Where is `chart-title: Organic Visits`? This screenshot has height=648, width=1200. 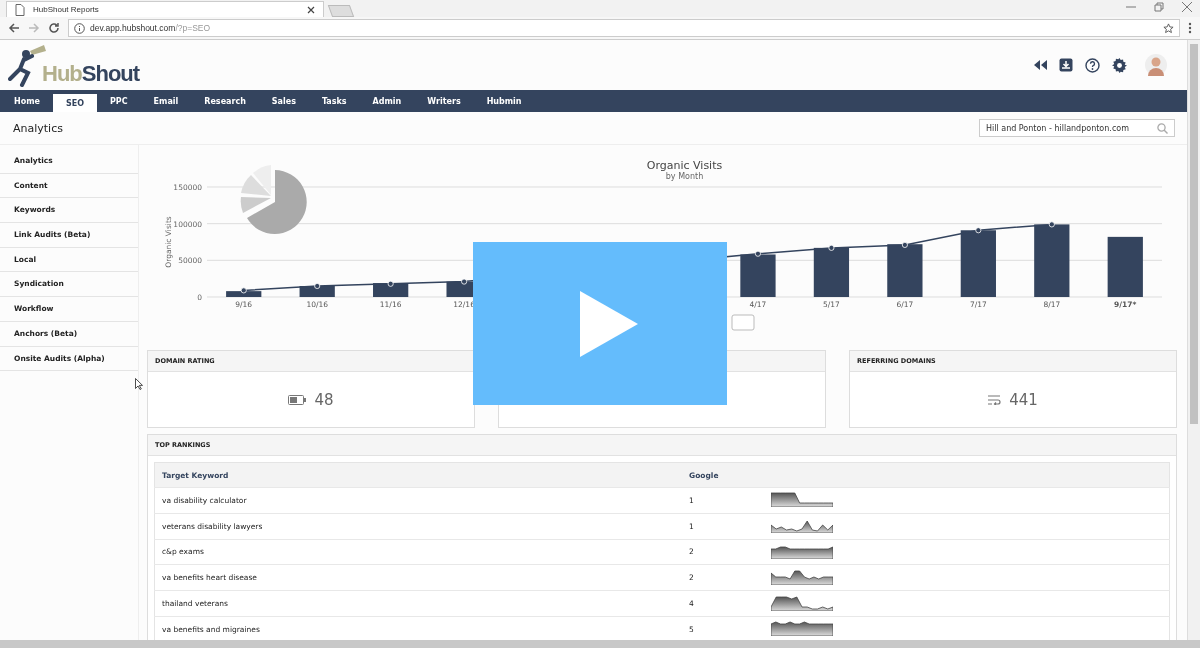 chart-title: Organic Visits is located at coordinates (684, 165).